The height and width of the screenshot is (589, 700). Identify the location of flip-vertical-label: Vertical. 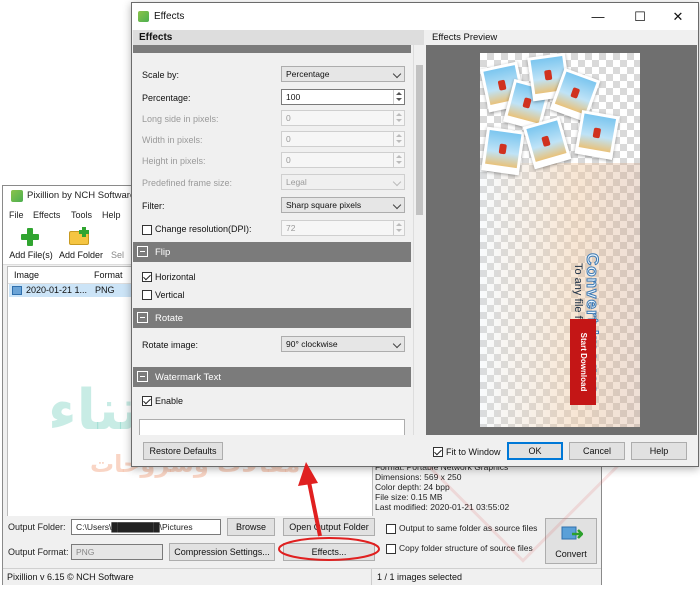
(170, 295).